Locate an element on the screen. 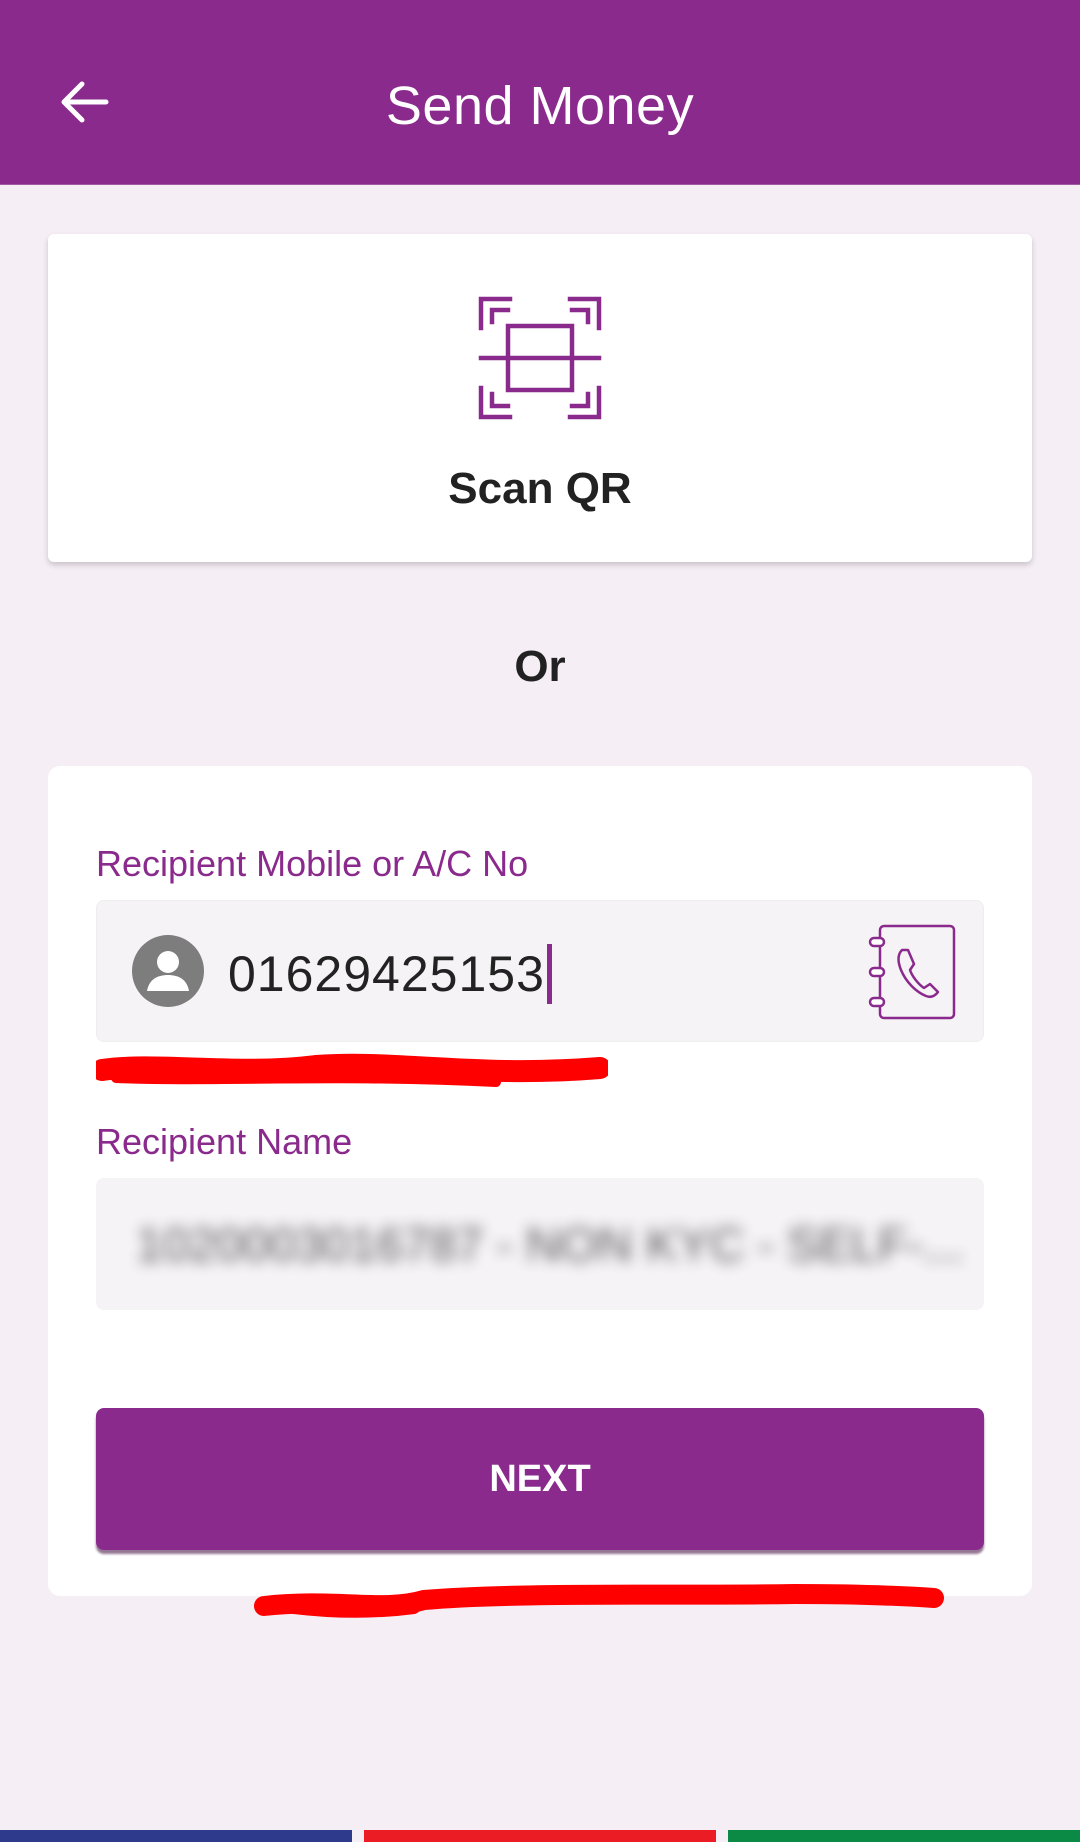  next-button: NEXT is located at coordinates (540, 1479).